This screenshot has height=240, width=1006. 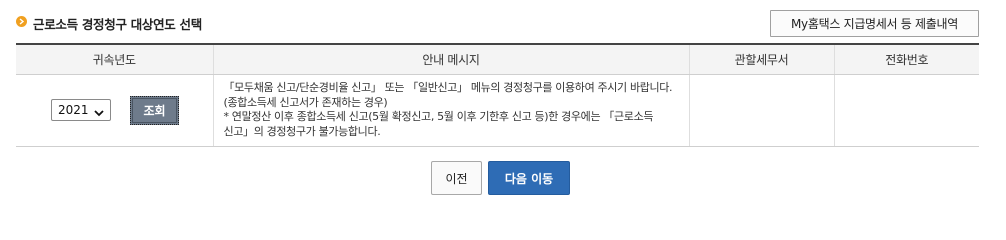 What do you see at coordinates (761, 59) in the screenshot?
I see `header-tax-office: 관할세무서` at bounding box center [761, 59].